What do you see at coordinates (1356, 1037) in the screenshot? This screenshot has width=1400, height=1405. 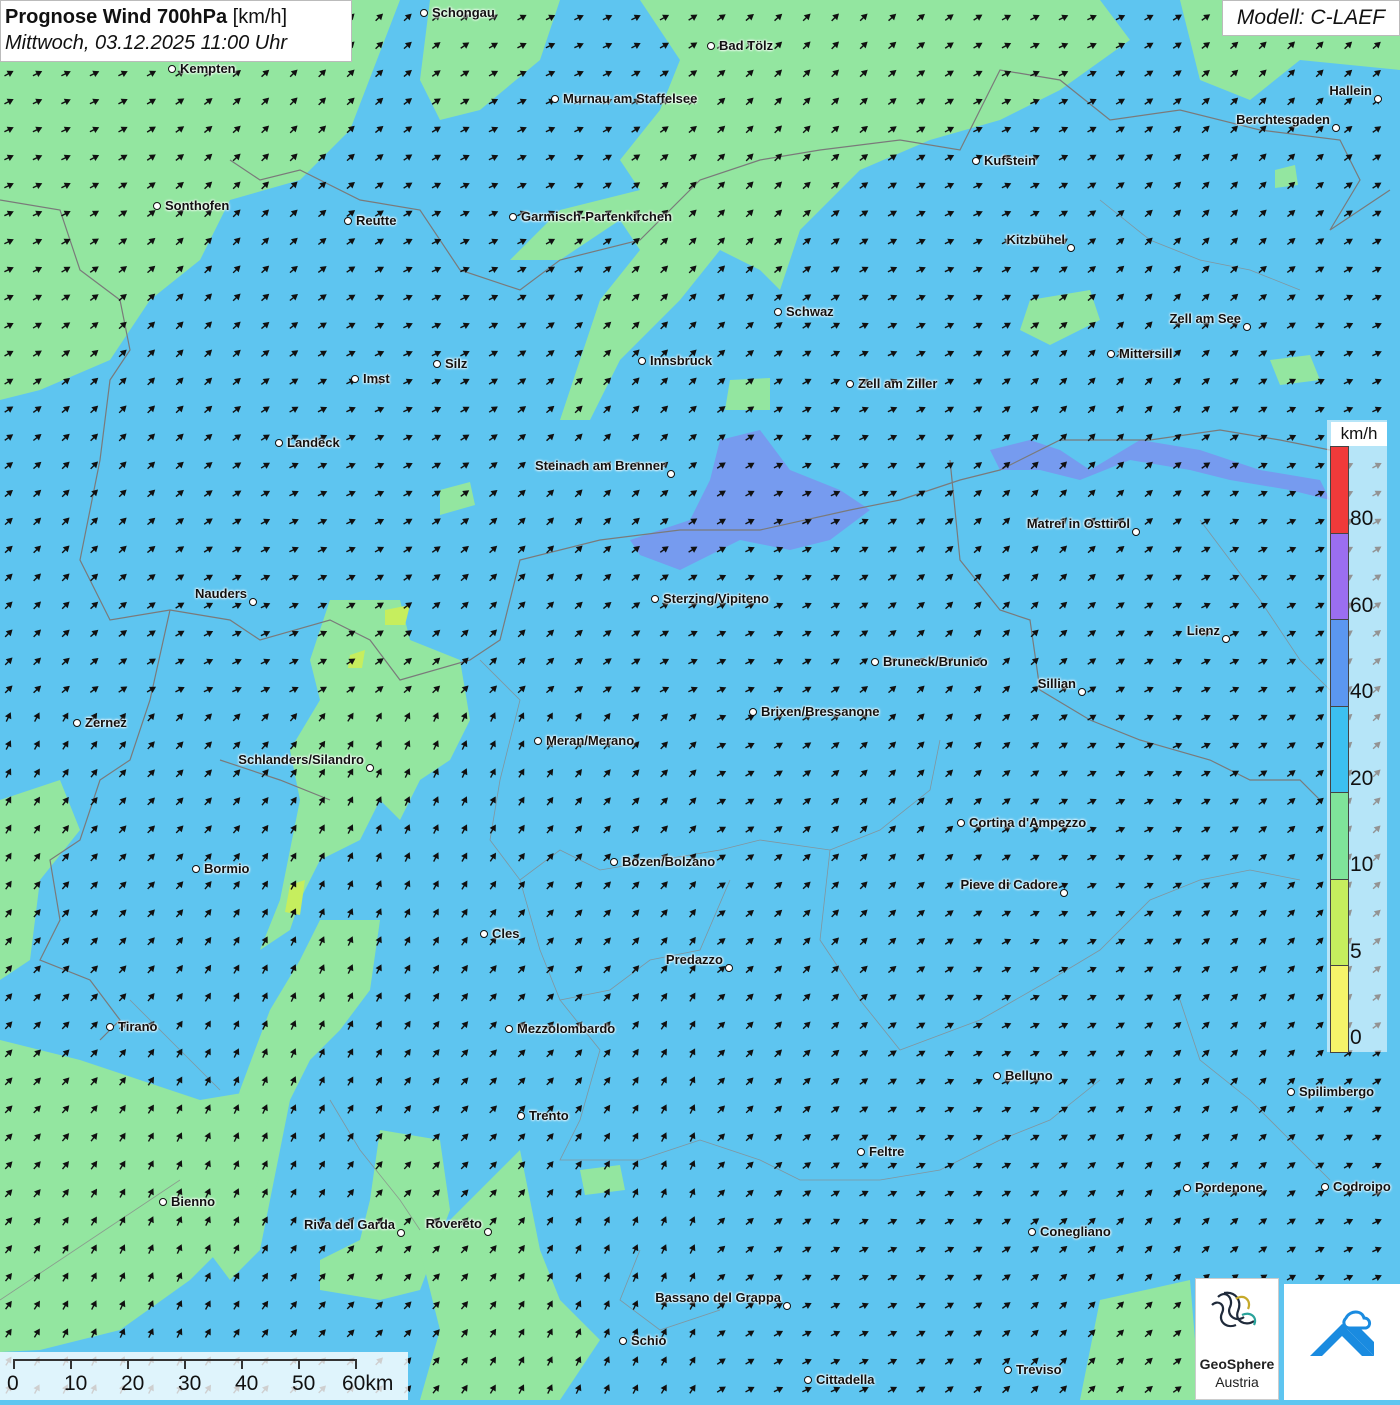 I see `legend-label: 0` at bounding box center [1356, 1037].